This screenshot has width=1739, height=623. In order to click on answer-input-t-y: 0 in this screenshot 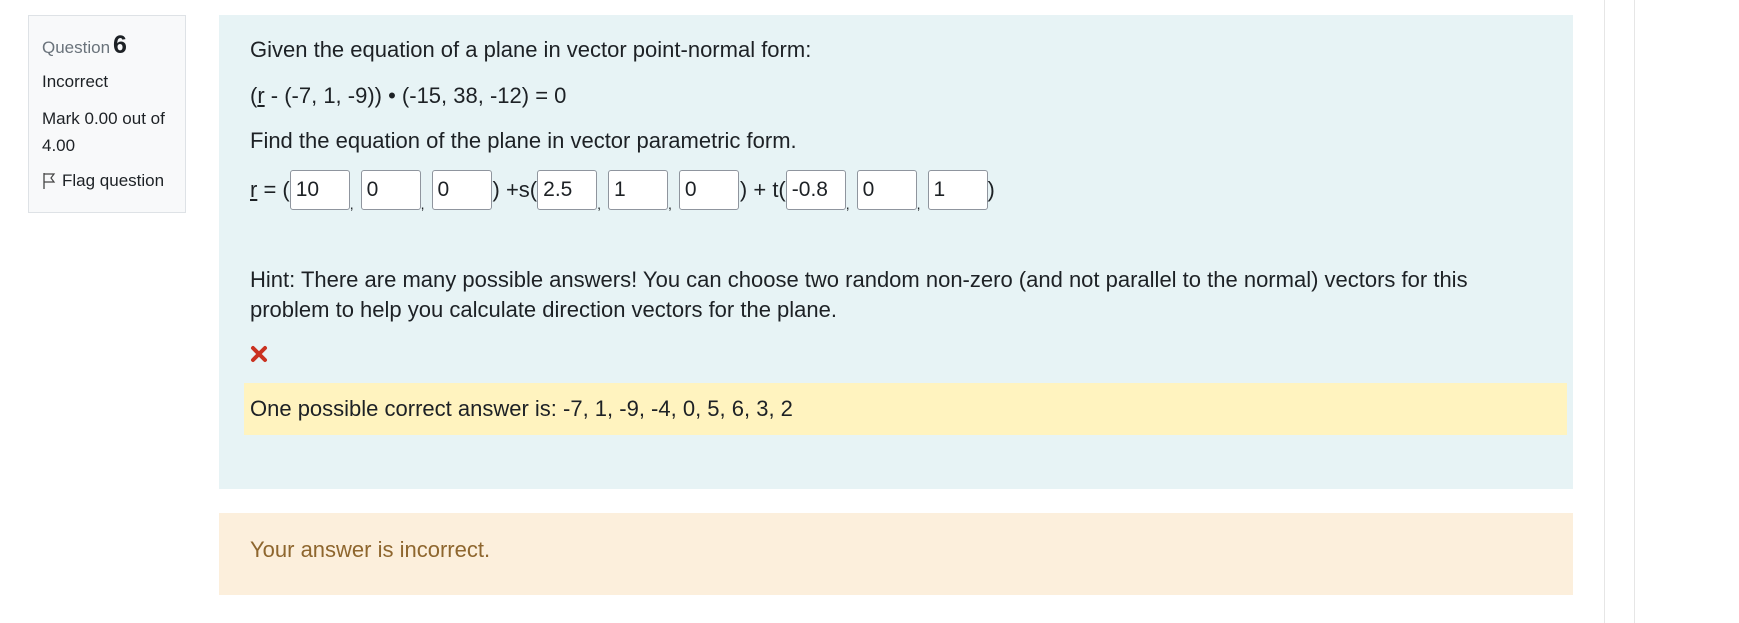, I will do `click(886, 190)`.